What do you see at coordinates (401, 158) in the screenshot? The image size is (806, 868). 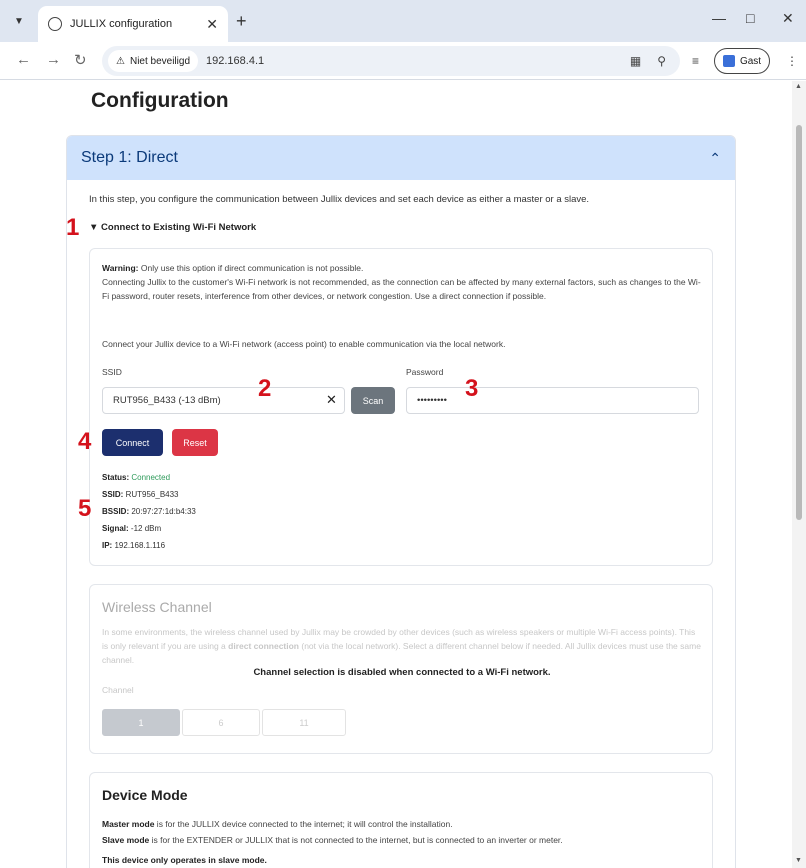 I see `step-header: Step 1: Direct ⌃` at bounding box center [401, 158].